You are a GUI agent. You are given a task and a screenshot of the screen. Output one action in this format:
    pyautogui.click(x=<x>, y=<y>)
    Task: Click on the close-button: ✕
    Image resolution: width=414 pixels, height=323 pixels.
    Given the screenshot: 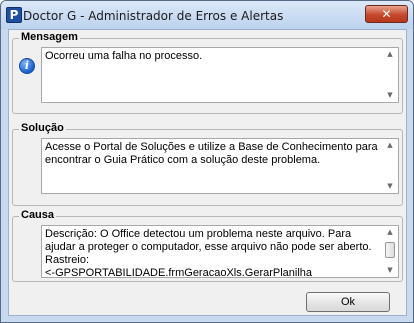 What is the action you would take?
    pyautogui.click(x=386, y=14)
    